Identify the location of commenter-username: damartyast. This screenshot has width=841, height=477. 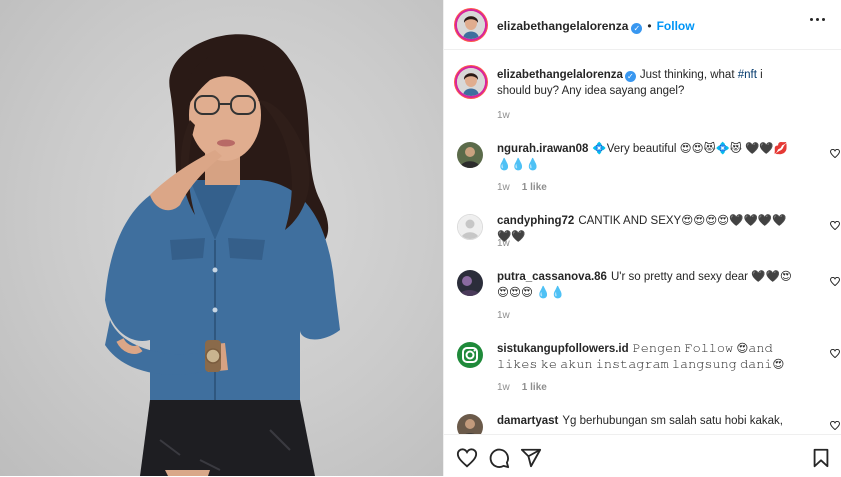
(527, 421).